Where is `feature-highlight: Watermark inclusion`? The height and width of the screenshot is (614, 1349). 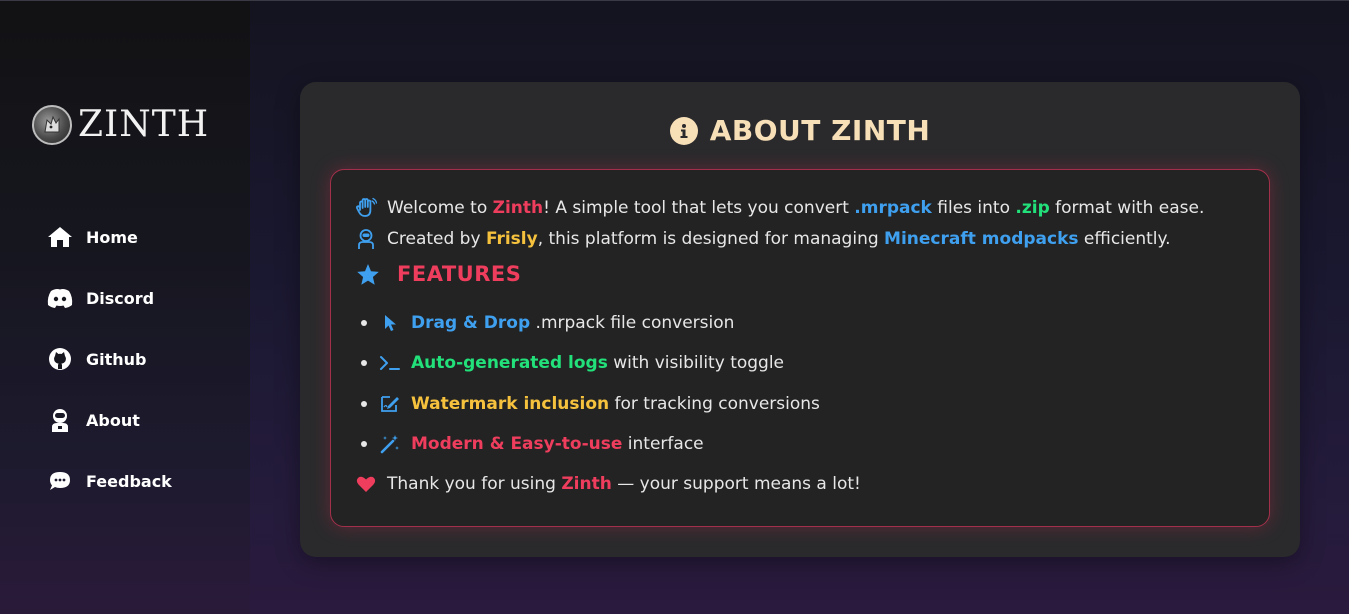 feature-highlight: Watermark inclusion is located at coordinates (510, 404).